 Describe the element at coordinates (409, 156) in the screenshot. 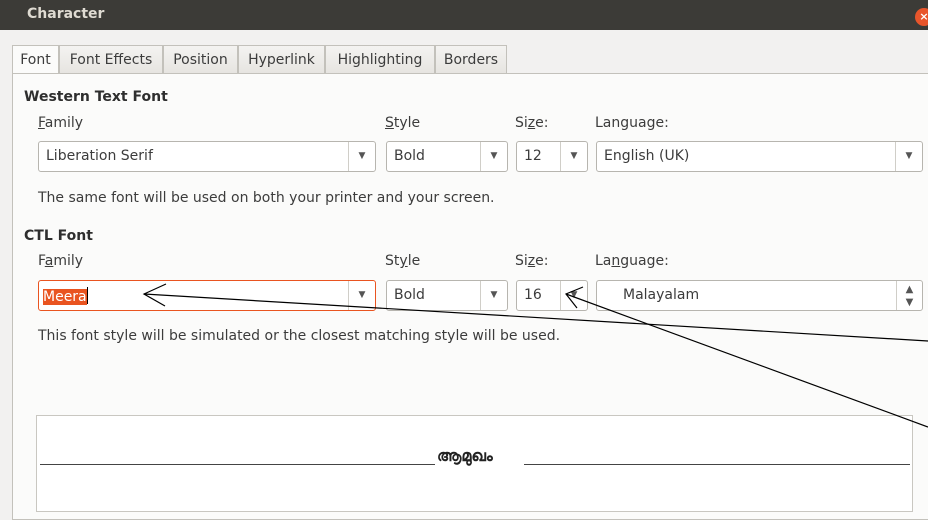

I see `western-style-value: Bold` at that location.